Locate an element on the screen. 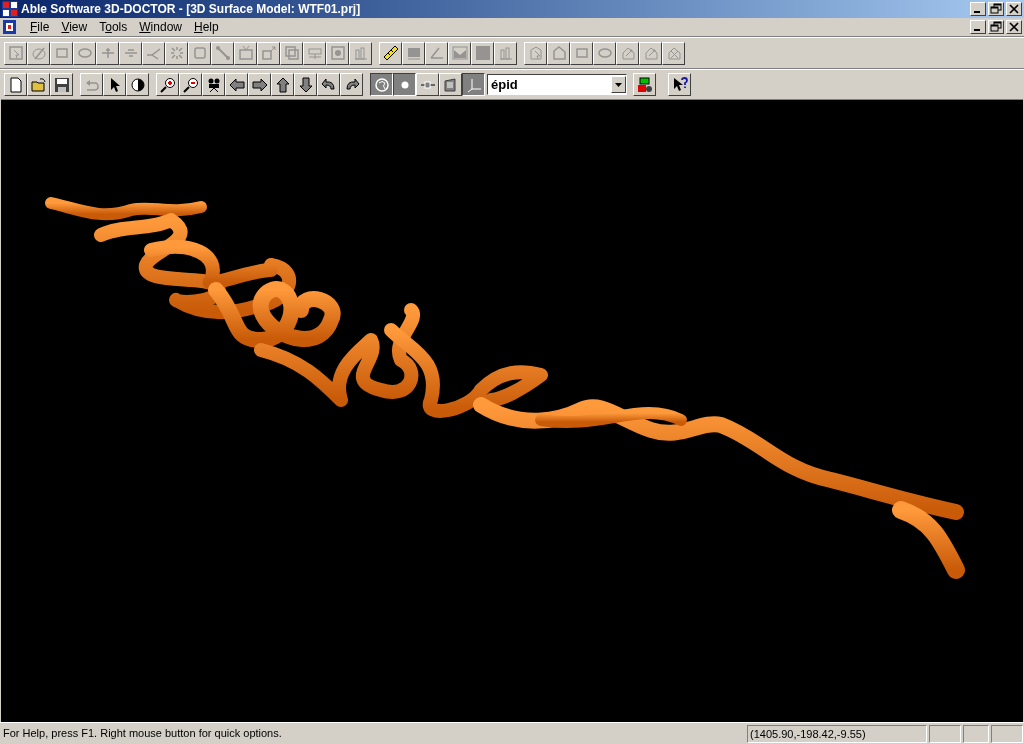 This screenshot has height=744, width=1024. save-button is located at coordinates (61, 84).